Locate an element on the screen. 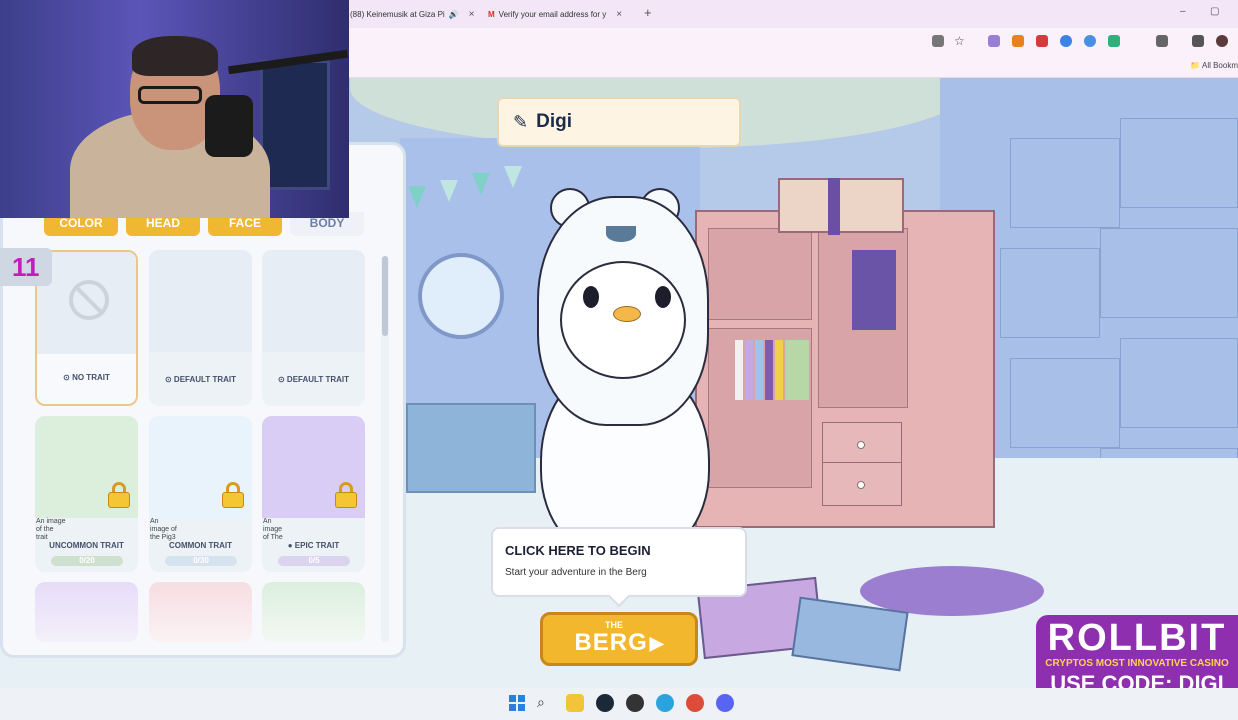 Image resolution: width=1238 pixels, height=720 pixels. hood-nose is located at coordinates (621, 234).